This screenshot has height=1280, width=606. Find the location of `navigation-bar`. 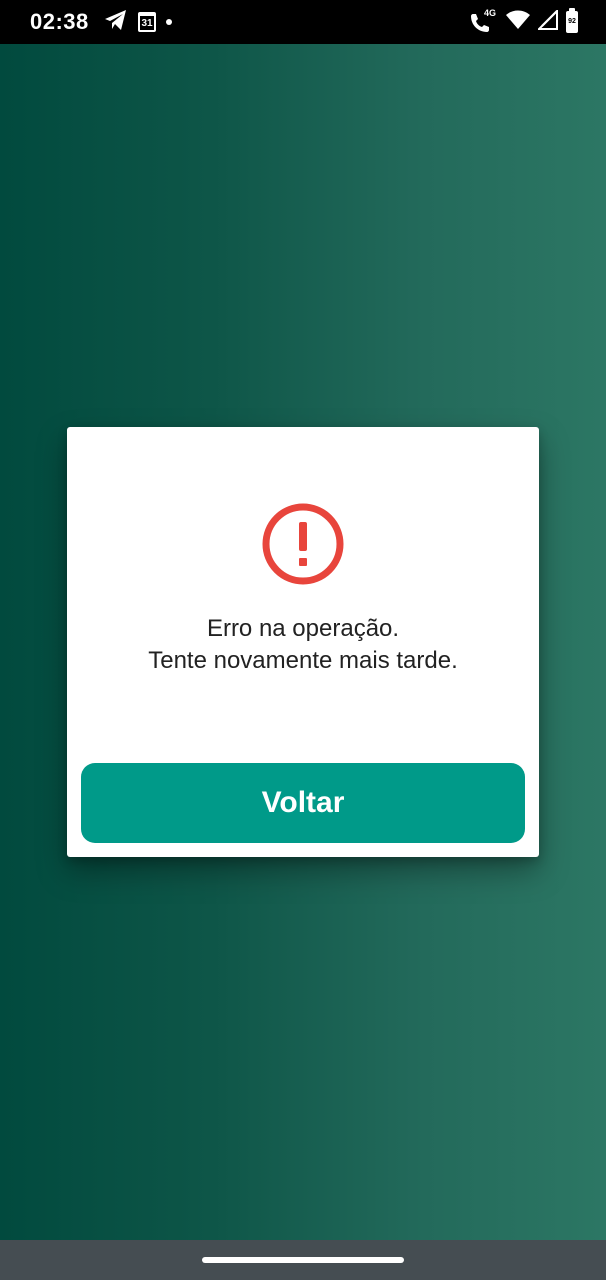

navigation-bar is located at coordinates (303, 1260).